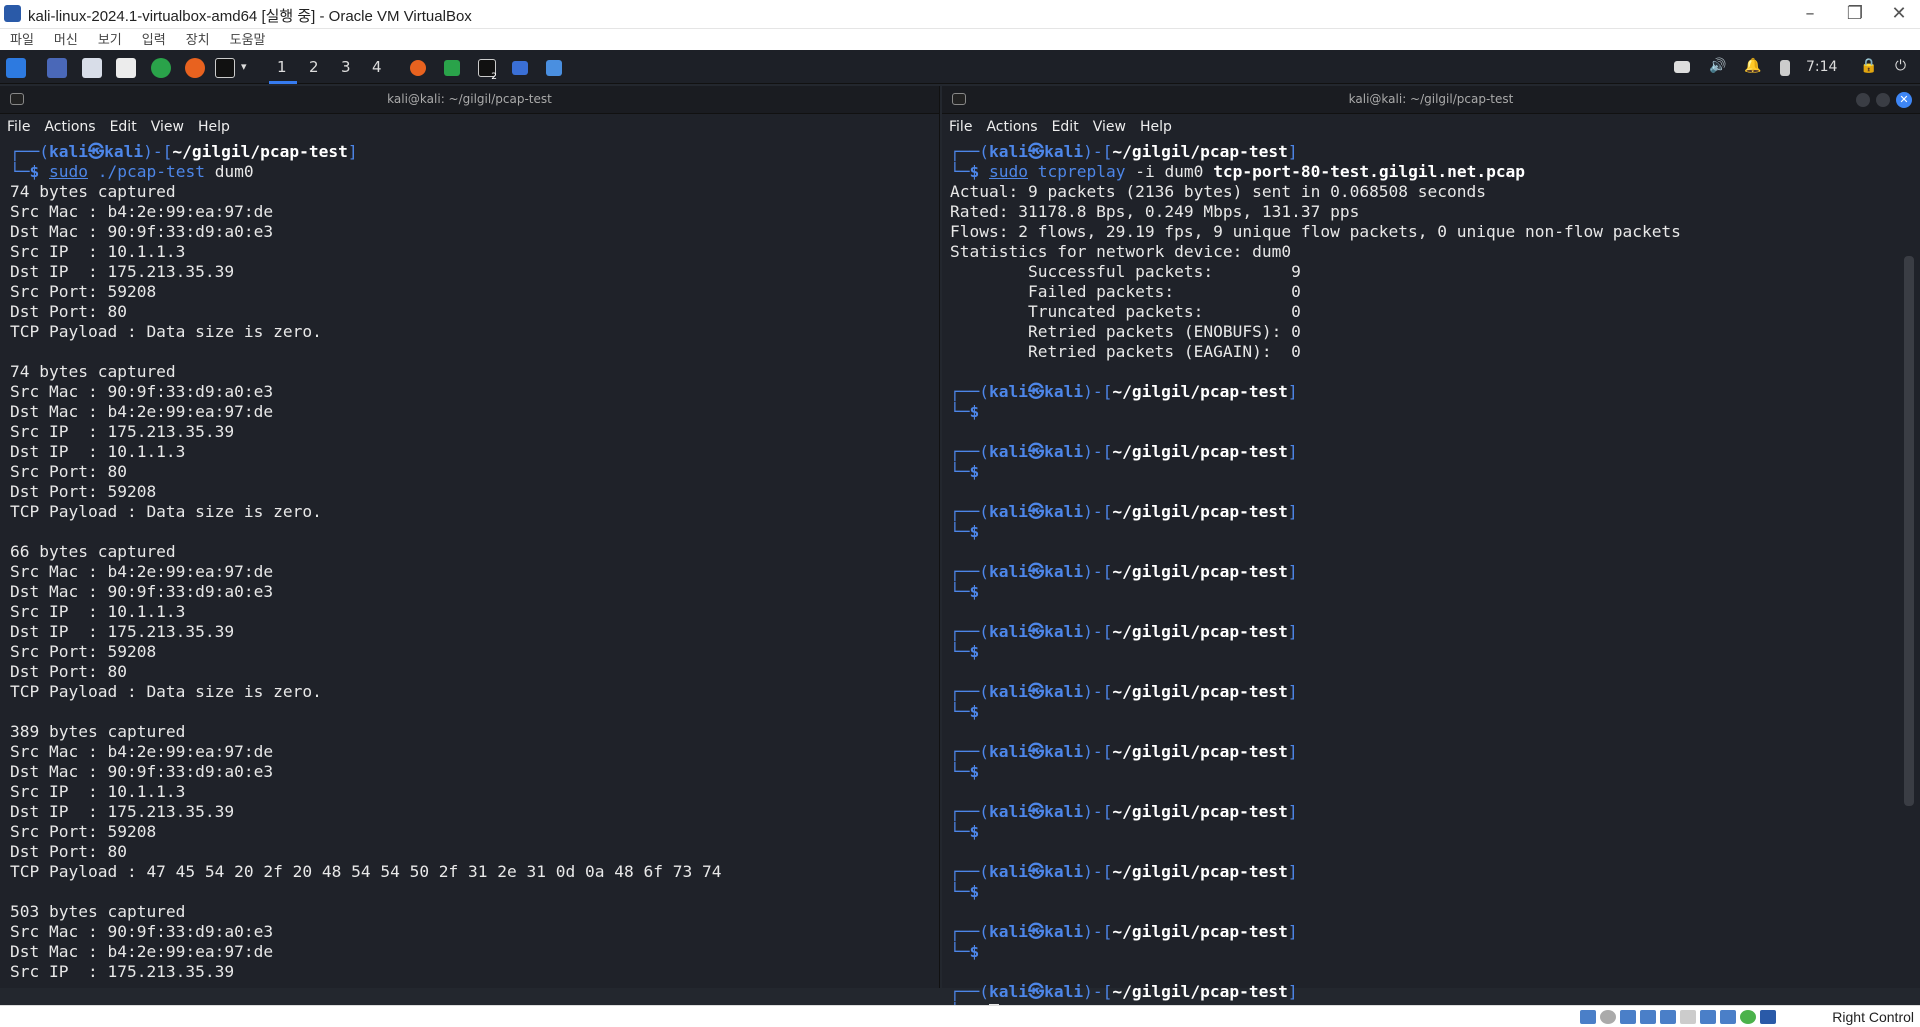 The height and width of the screenshot is (1027, 1920). Describe the element at coordinates (123, 127) in the screenshot. I see `left-menu-edit: Edit` at that location.